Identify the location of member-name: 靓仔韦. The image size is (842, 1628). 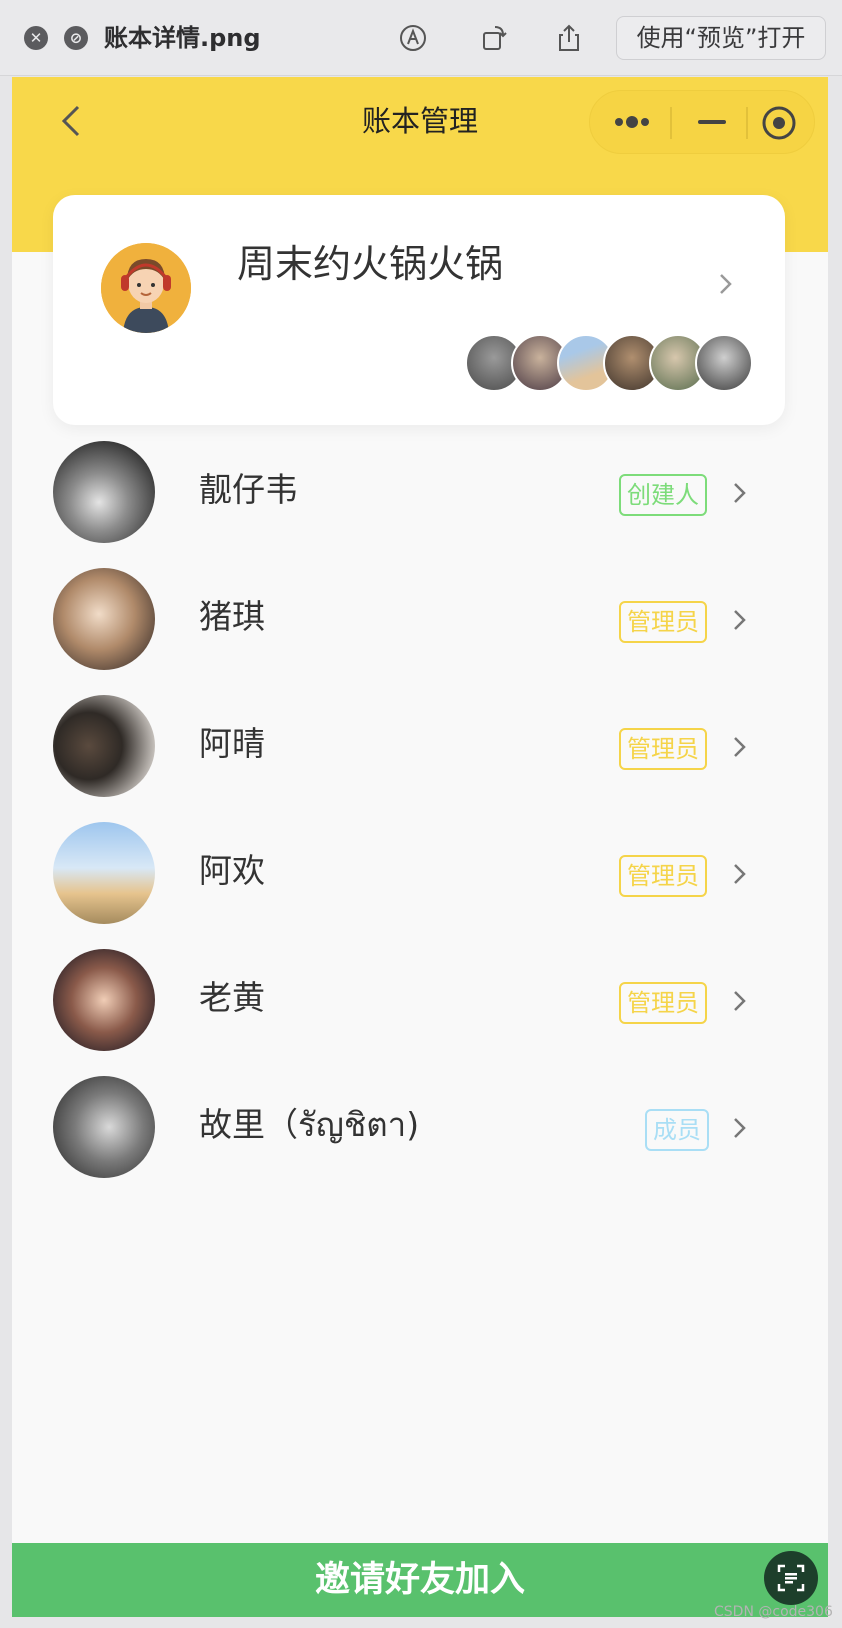
(248, 489).